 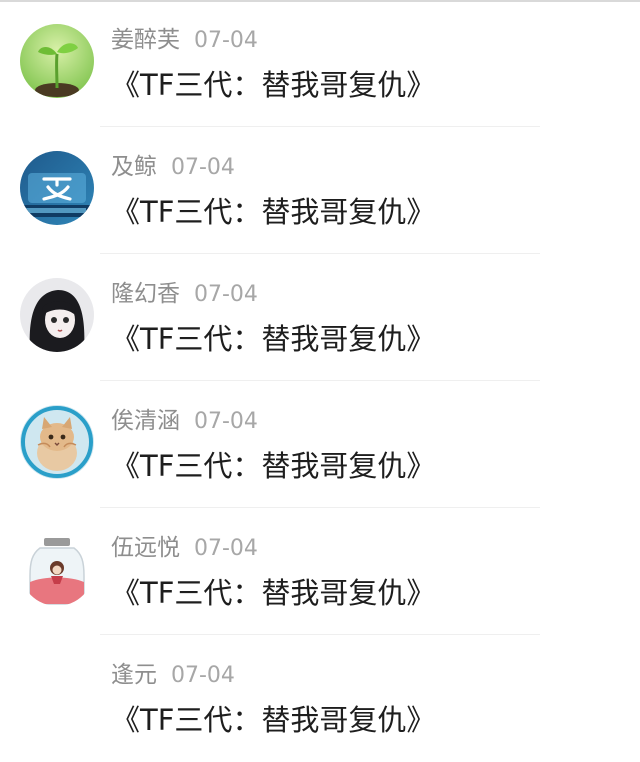 What do you see at coordinates (184, 548) in the screenshot?
I see `comment-meta: 伍远悦 07-04` at bounding box center [184, 548].